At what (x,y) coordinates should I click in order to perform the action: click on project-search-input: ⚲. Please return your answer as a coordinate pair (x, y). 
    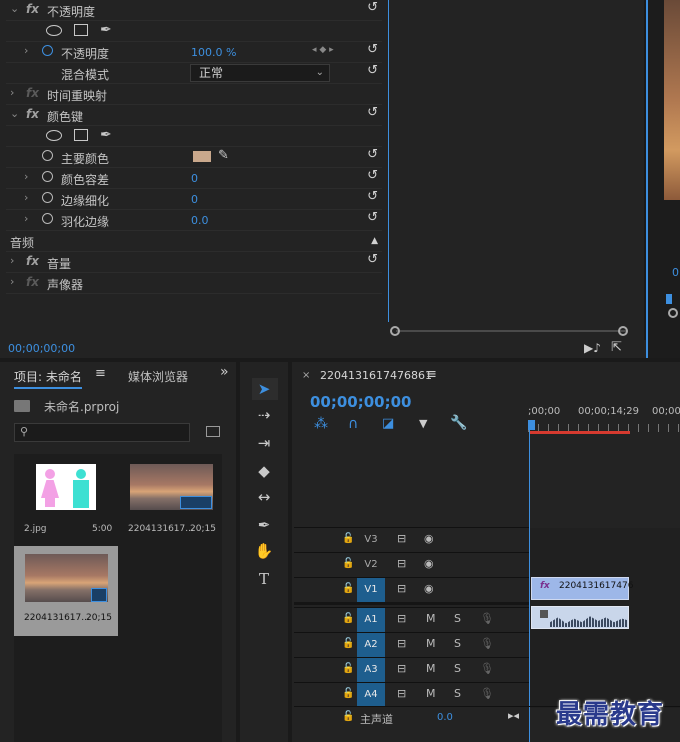
    Looking at the image, I should click on (102, 432).